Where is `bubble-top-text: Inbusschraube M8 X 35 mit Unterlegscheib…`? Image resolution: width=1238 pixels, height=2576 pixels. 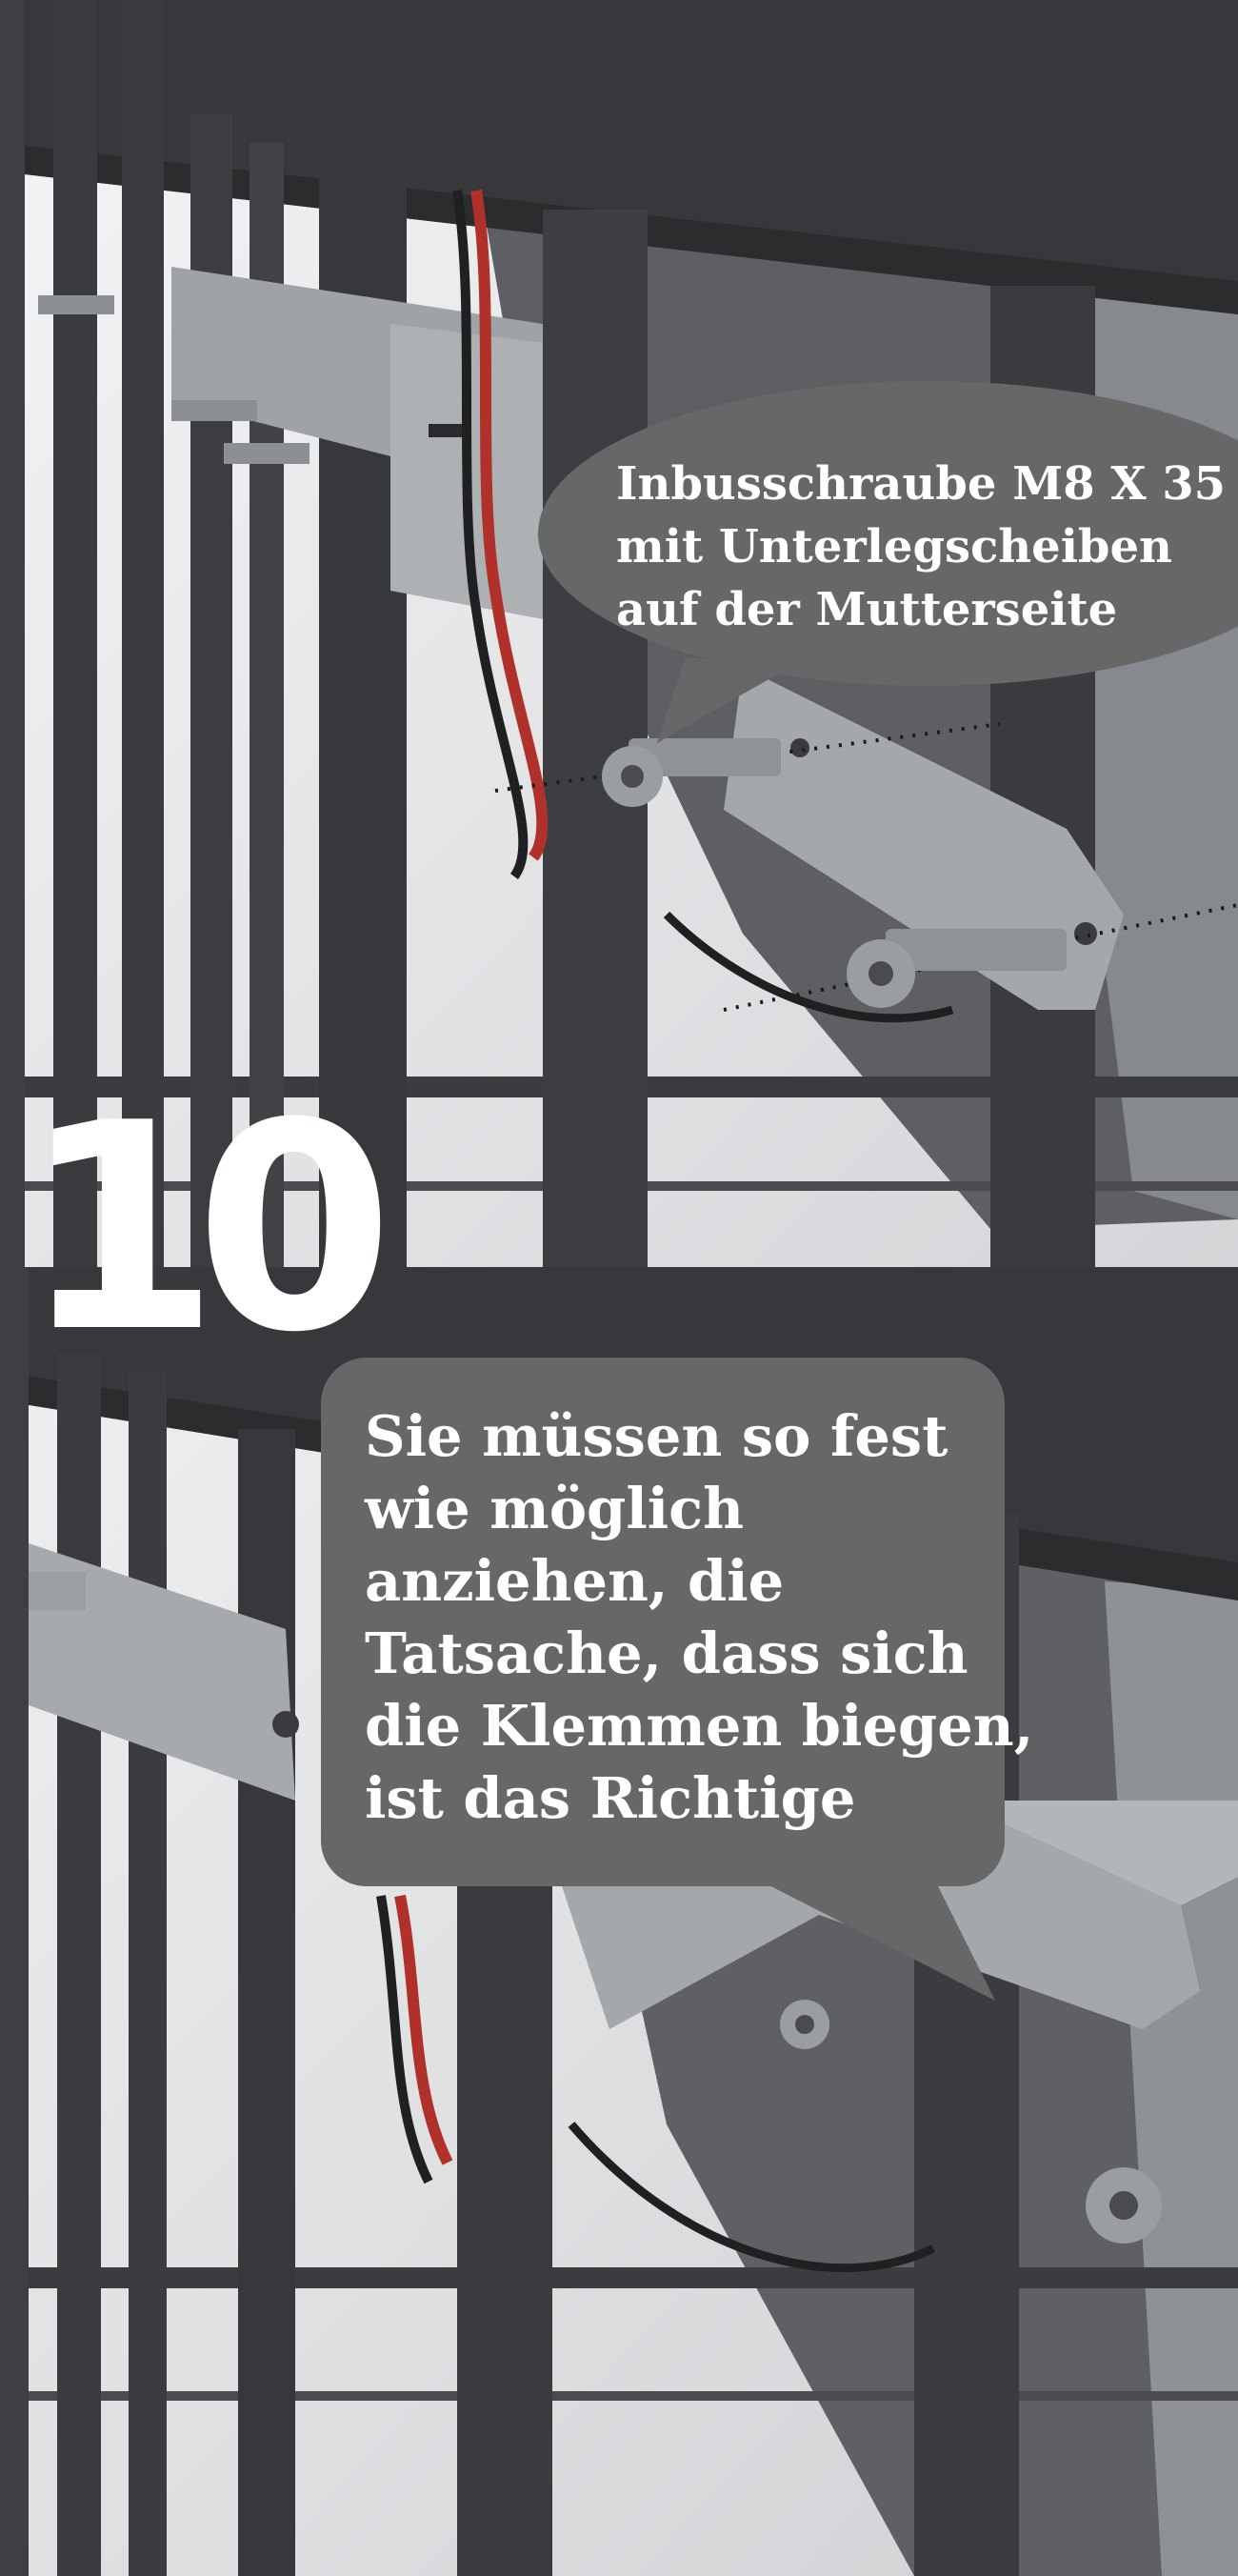
bubble-top-text: Inbusschraube M8 X 35 mit Unterlegscheib… is located at coordinates (921, 547).